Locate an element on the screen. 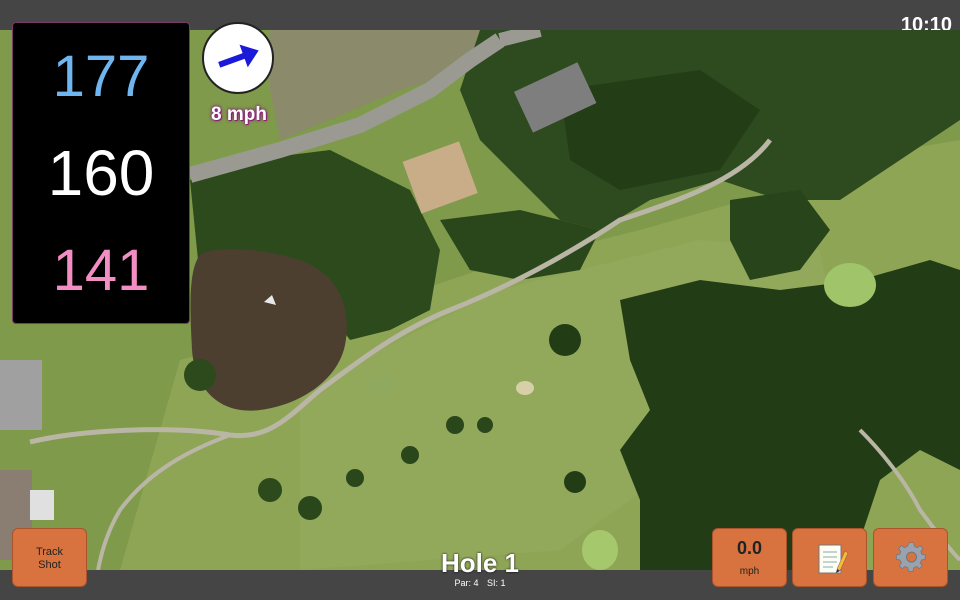 Image resolution: width=960 pixels, height=600 pixels. front-distance: 141 is located at coordinates (101, 270).